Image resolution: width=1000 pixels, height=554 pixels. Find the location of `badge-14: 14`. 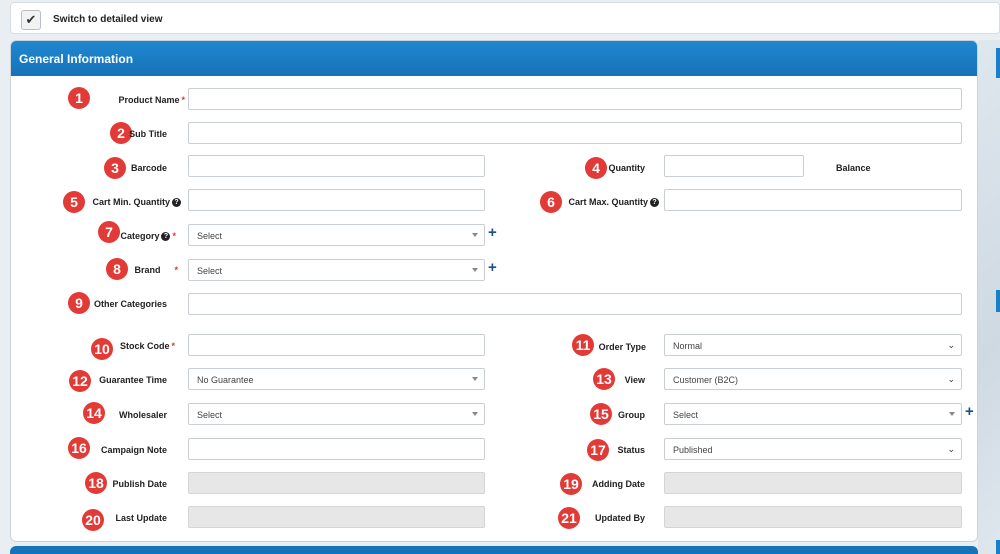

badge-14: 14 is located at coordinates (94, 413).